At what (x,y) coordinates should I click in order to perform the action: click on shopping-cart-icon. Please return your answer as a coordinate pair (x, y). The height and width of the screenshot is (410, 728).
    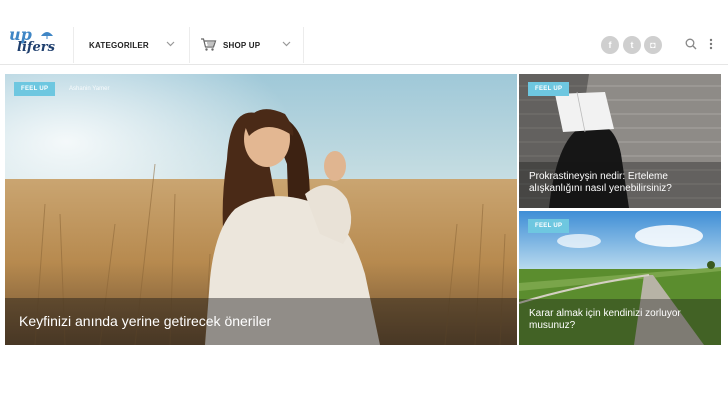
    Looking at the image, I should click on (208, 44).